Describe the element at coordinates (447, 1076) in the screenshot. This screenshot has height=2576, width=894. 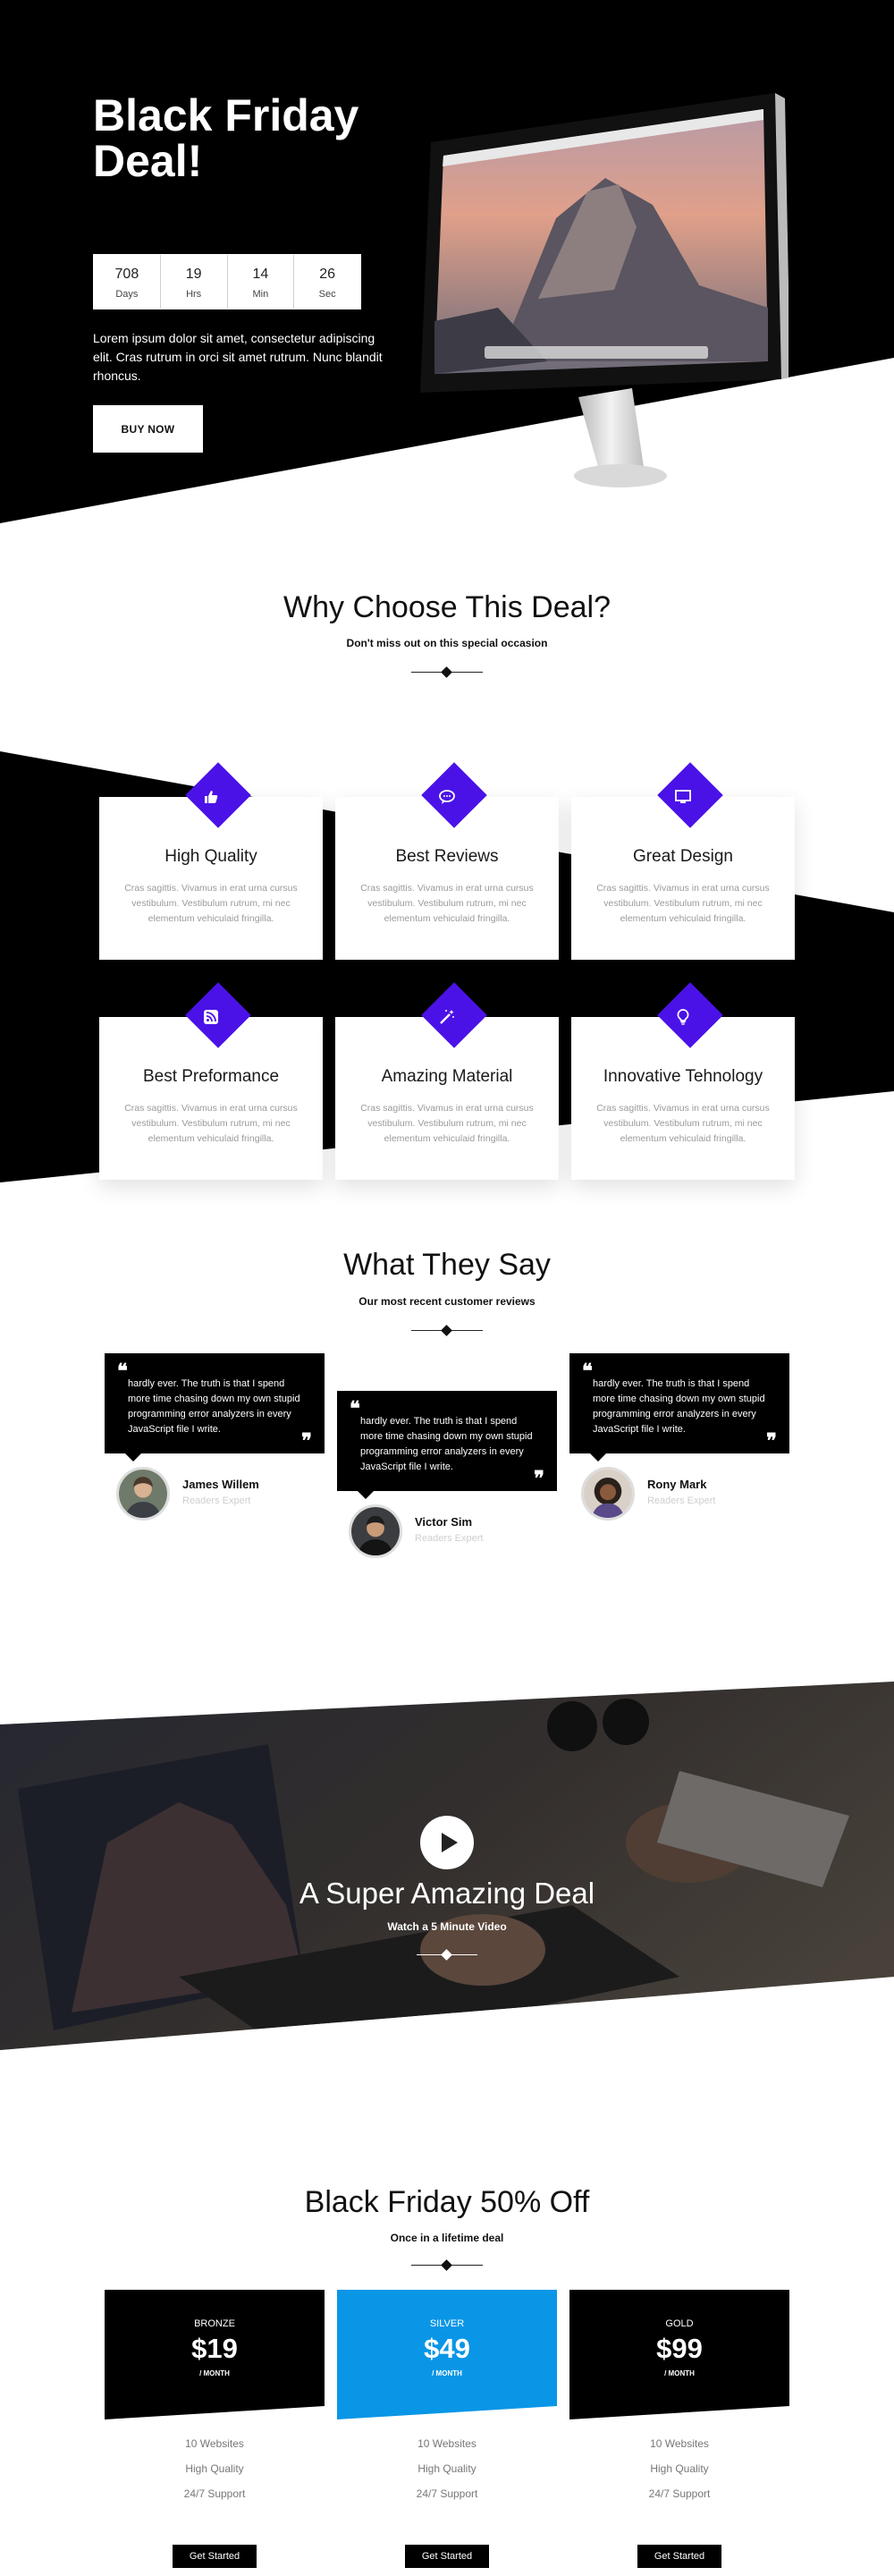
I see `feature-title: Amazing Material` at that location.